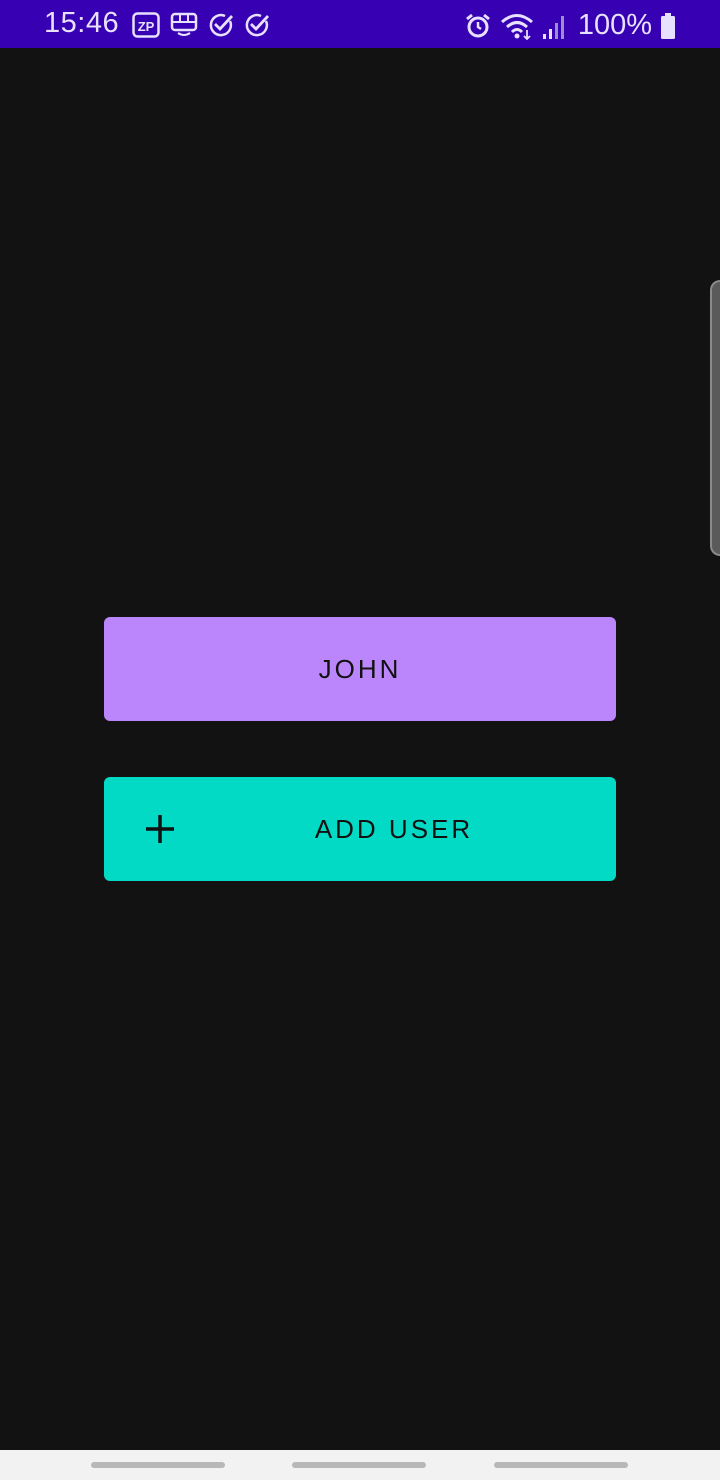 The image size is (720, 1480). Describe the element at coordinates (184, 24) in the screenshot. I see `bus-icon` at that location.